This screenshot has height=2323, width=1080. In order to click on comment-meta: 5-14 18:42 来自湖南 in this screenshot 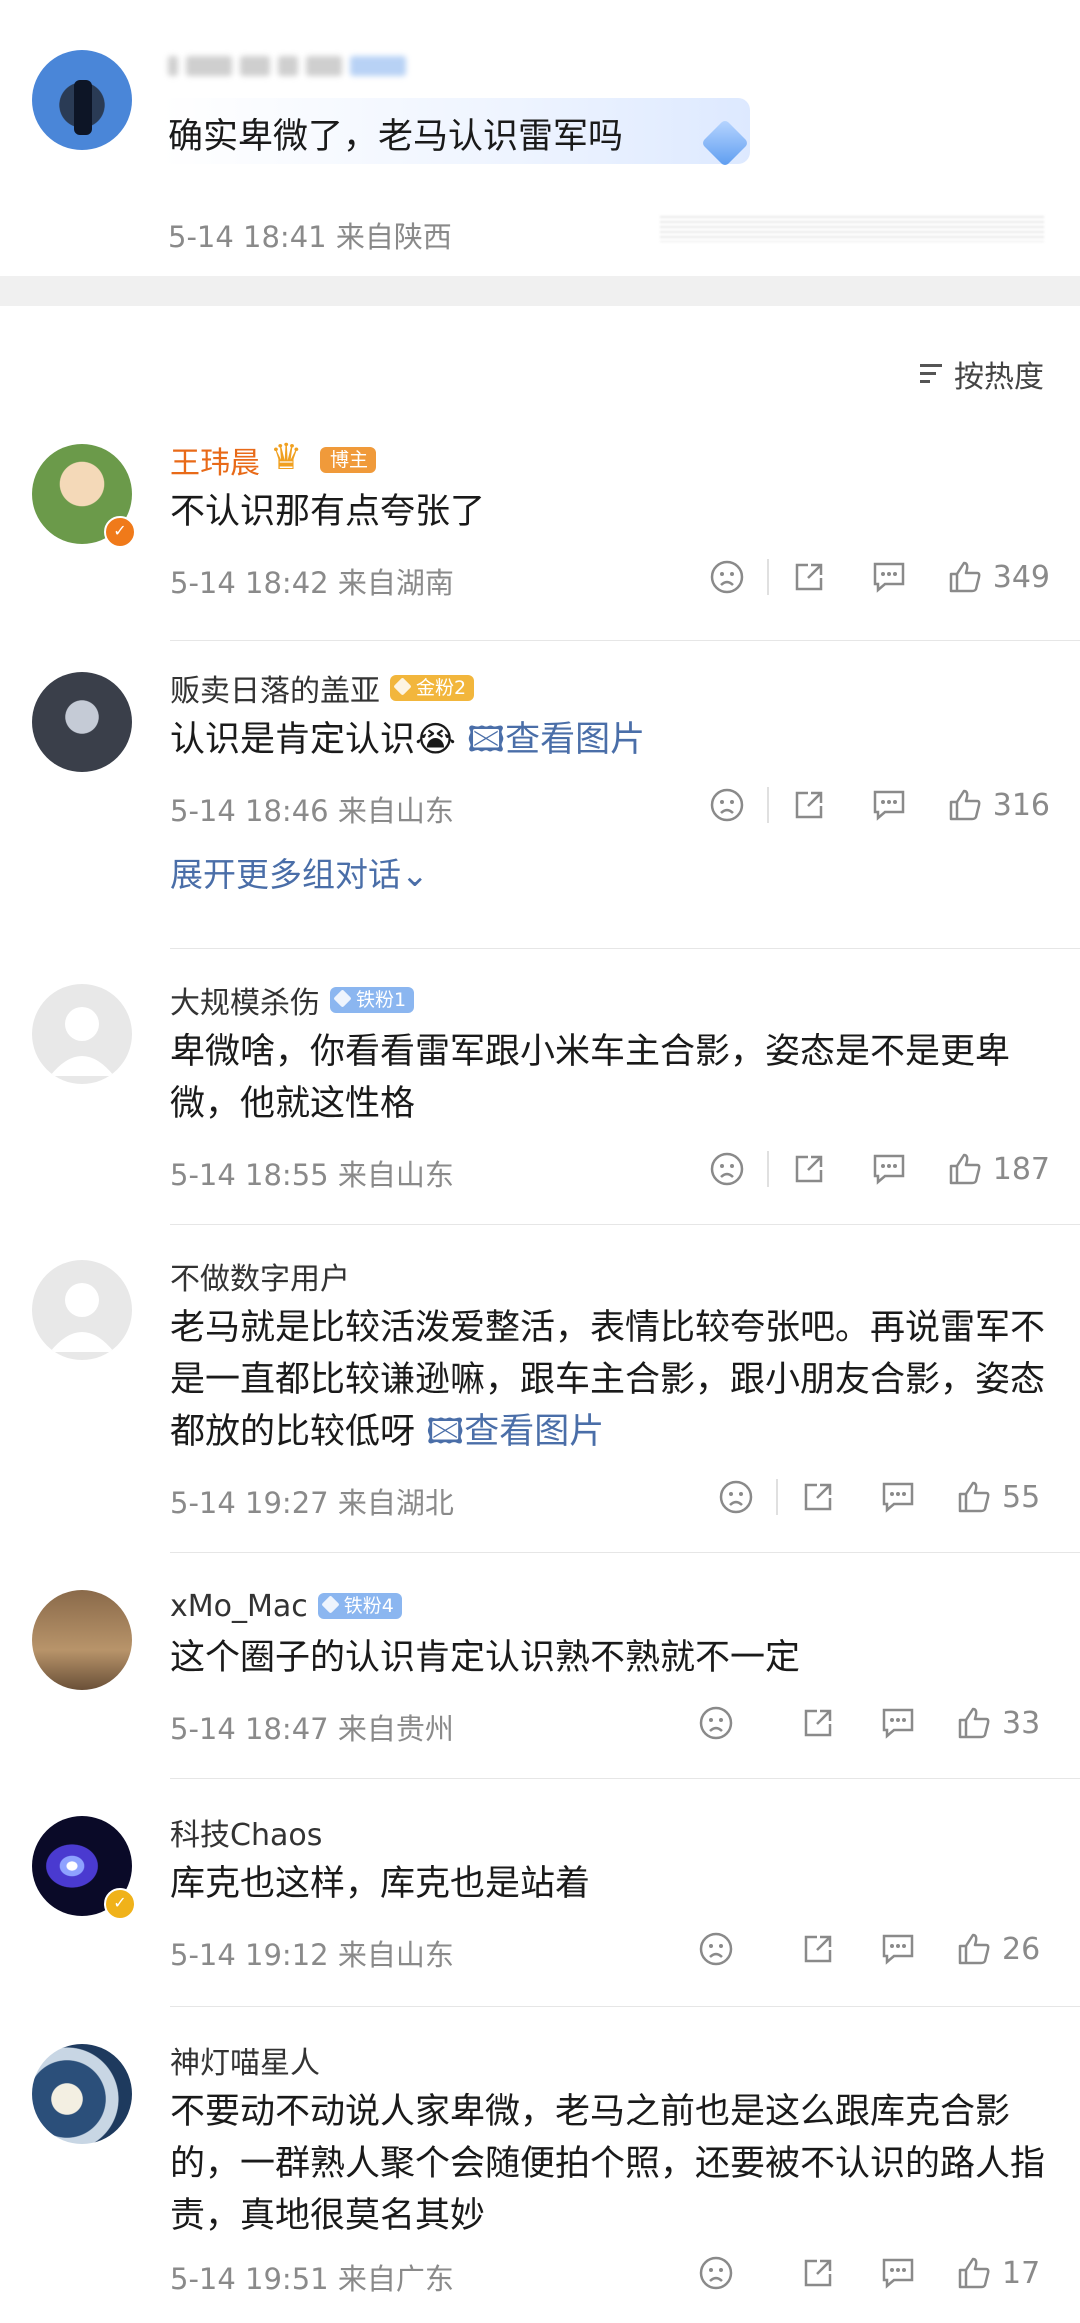, I will do `click(312, 581)`.